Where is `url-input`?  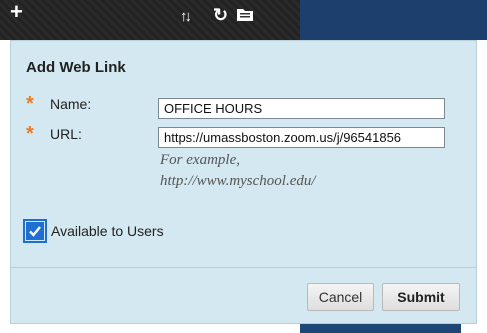 url-input is located at coordinates (301, 137).